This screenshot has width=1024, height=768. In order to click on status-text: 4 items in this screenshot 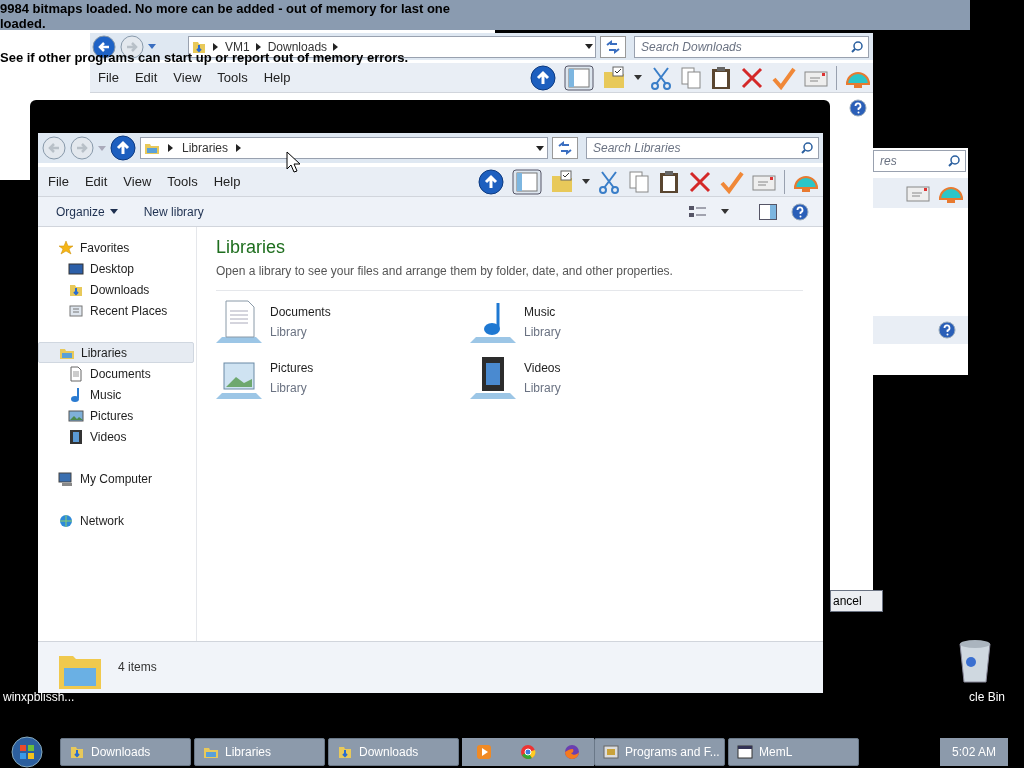, I will do `click(137, 667)`.